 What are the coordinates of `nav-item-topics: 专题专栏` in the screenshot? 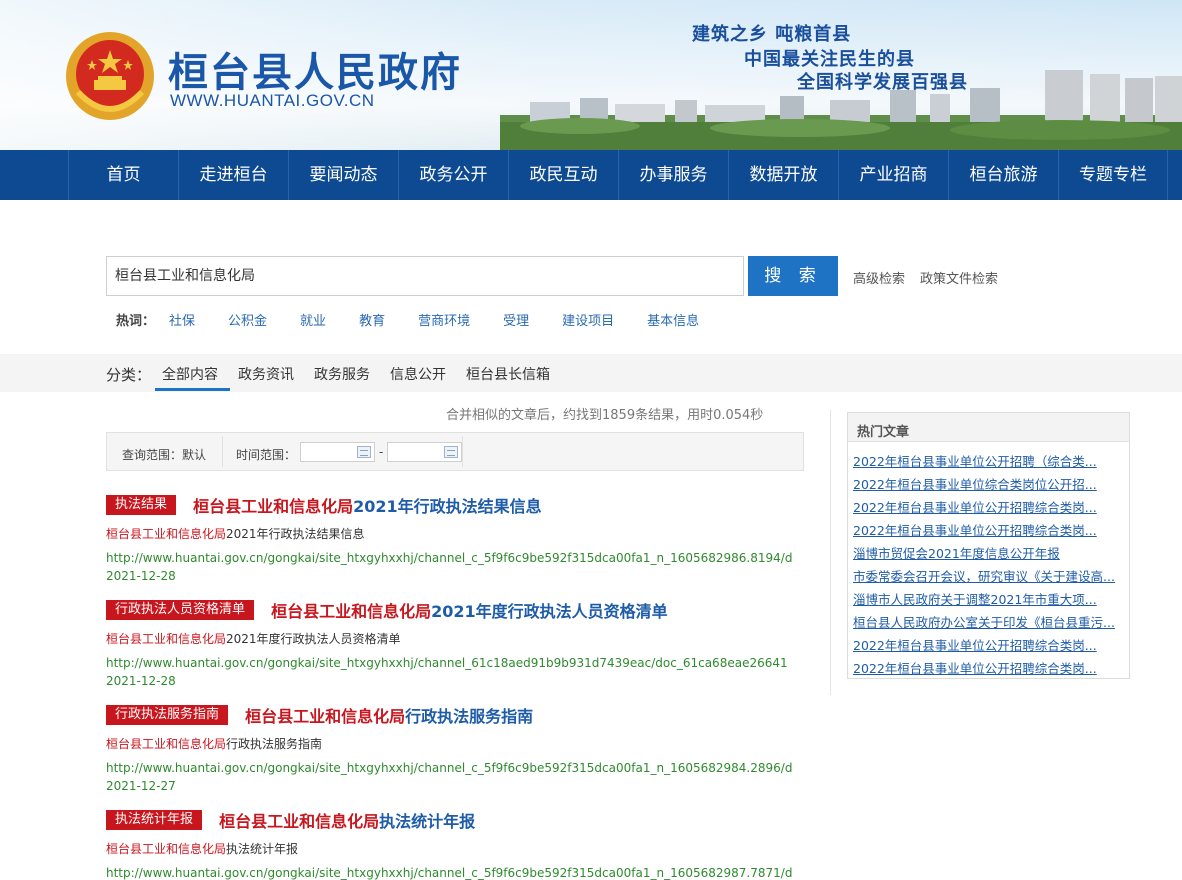 It's located at (1113, 175).